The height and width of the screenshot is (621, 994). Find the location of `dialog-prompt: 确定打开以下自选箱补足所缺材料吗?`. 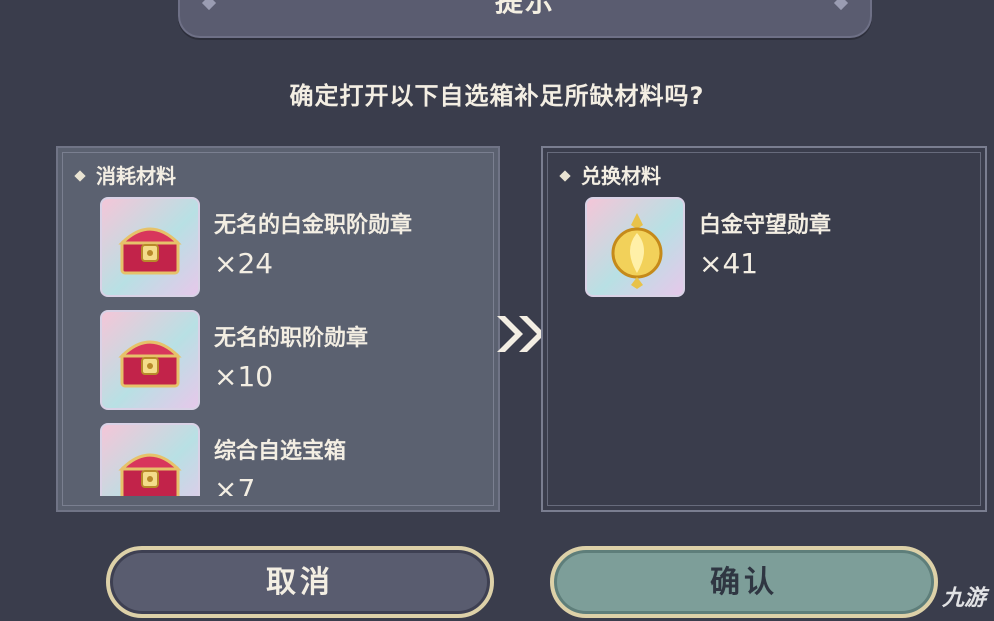

dialog-prompt: 确定打开以下自选箱补足所缺材料吗? is located at coordinates (497, 96).